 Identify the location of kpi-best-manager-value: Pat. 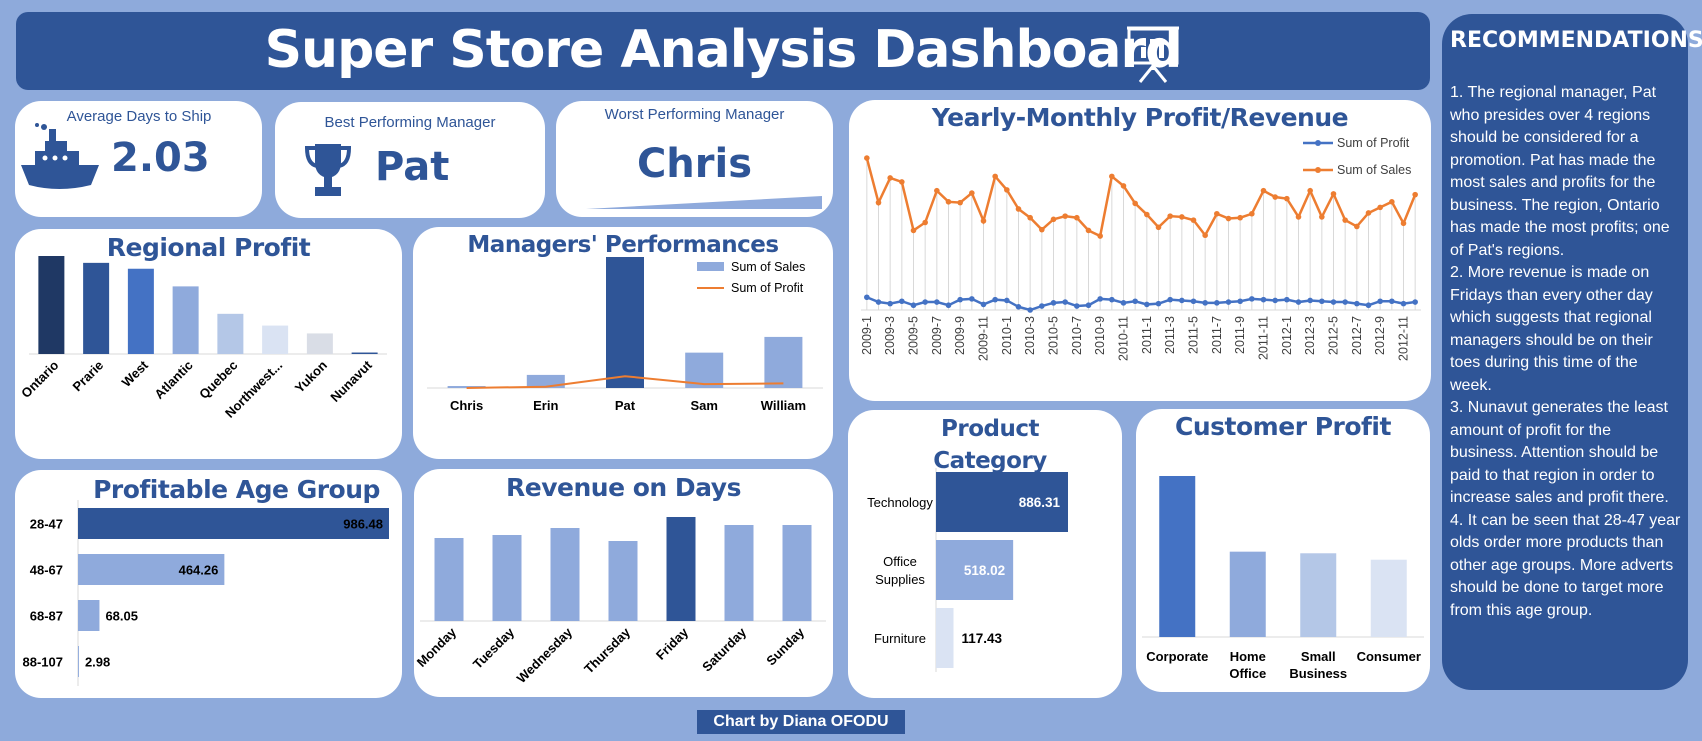
(412, 167).